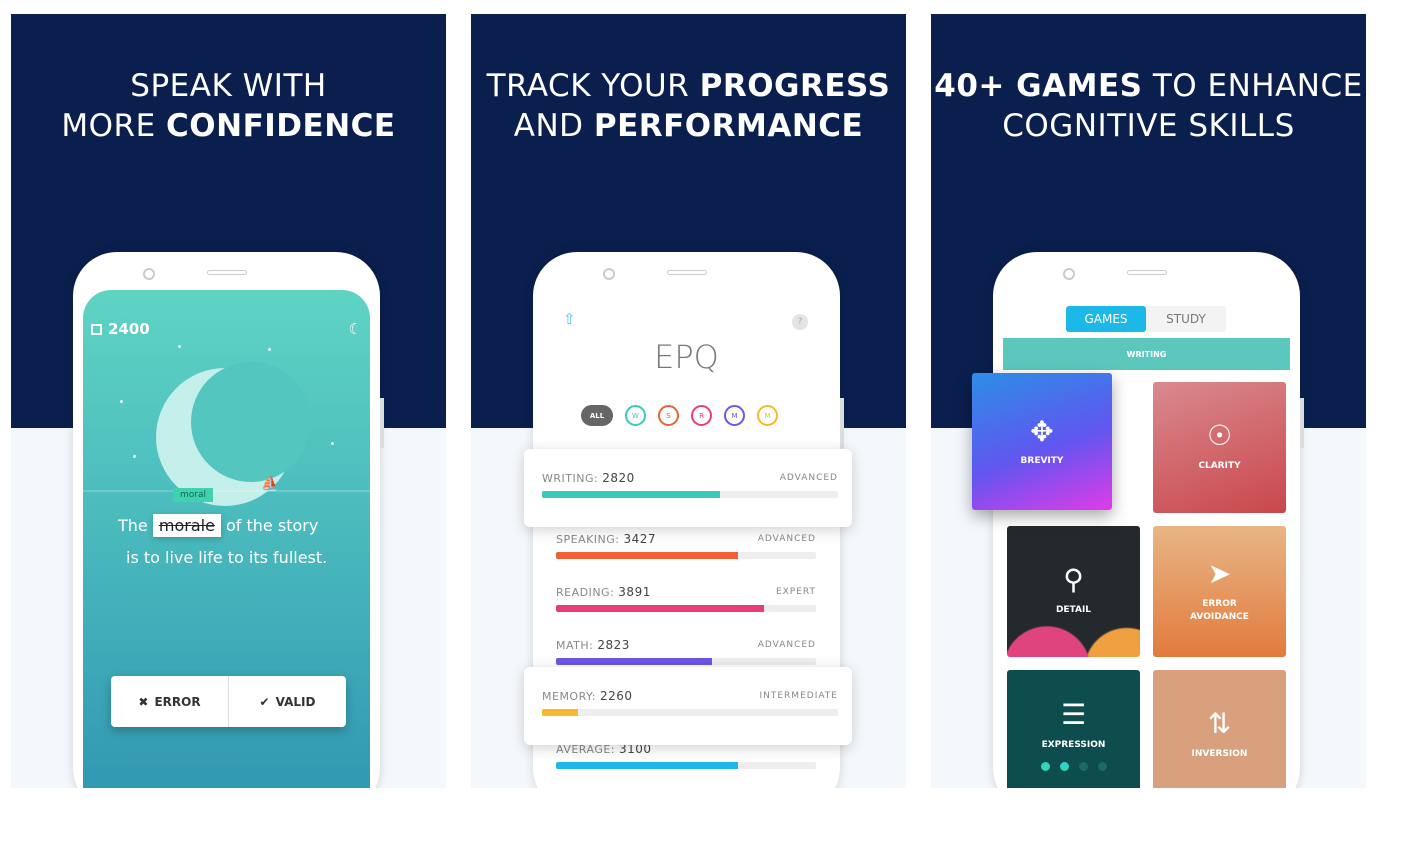  What do you see at coordinates (606, 539) in the screenshot?
I see `stat-label: SPEAKING: 3427` at bounding box center [606, 539].